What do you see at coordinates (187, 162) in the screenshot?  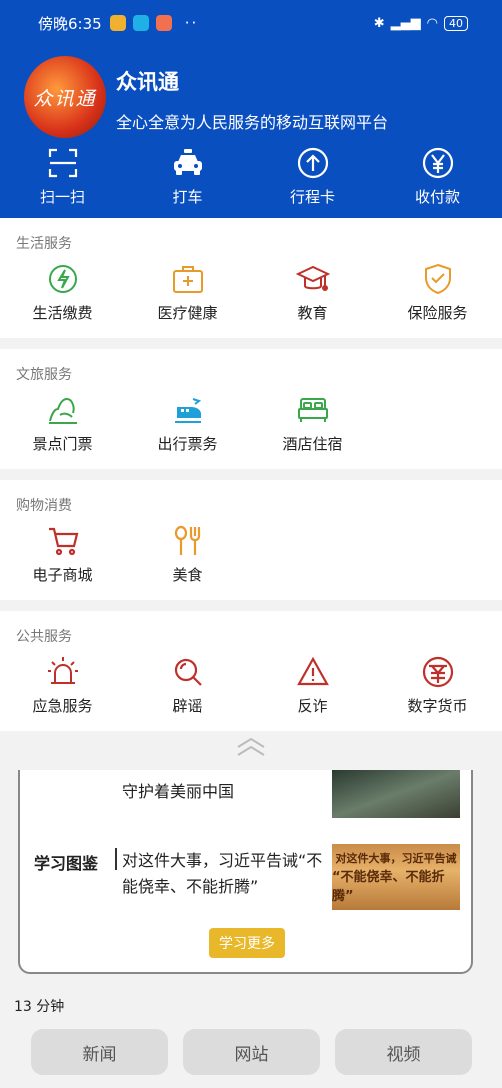 I see `taxi-icon` at bounding box center [187, 162].